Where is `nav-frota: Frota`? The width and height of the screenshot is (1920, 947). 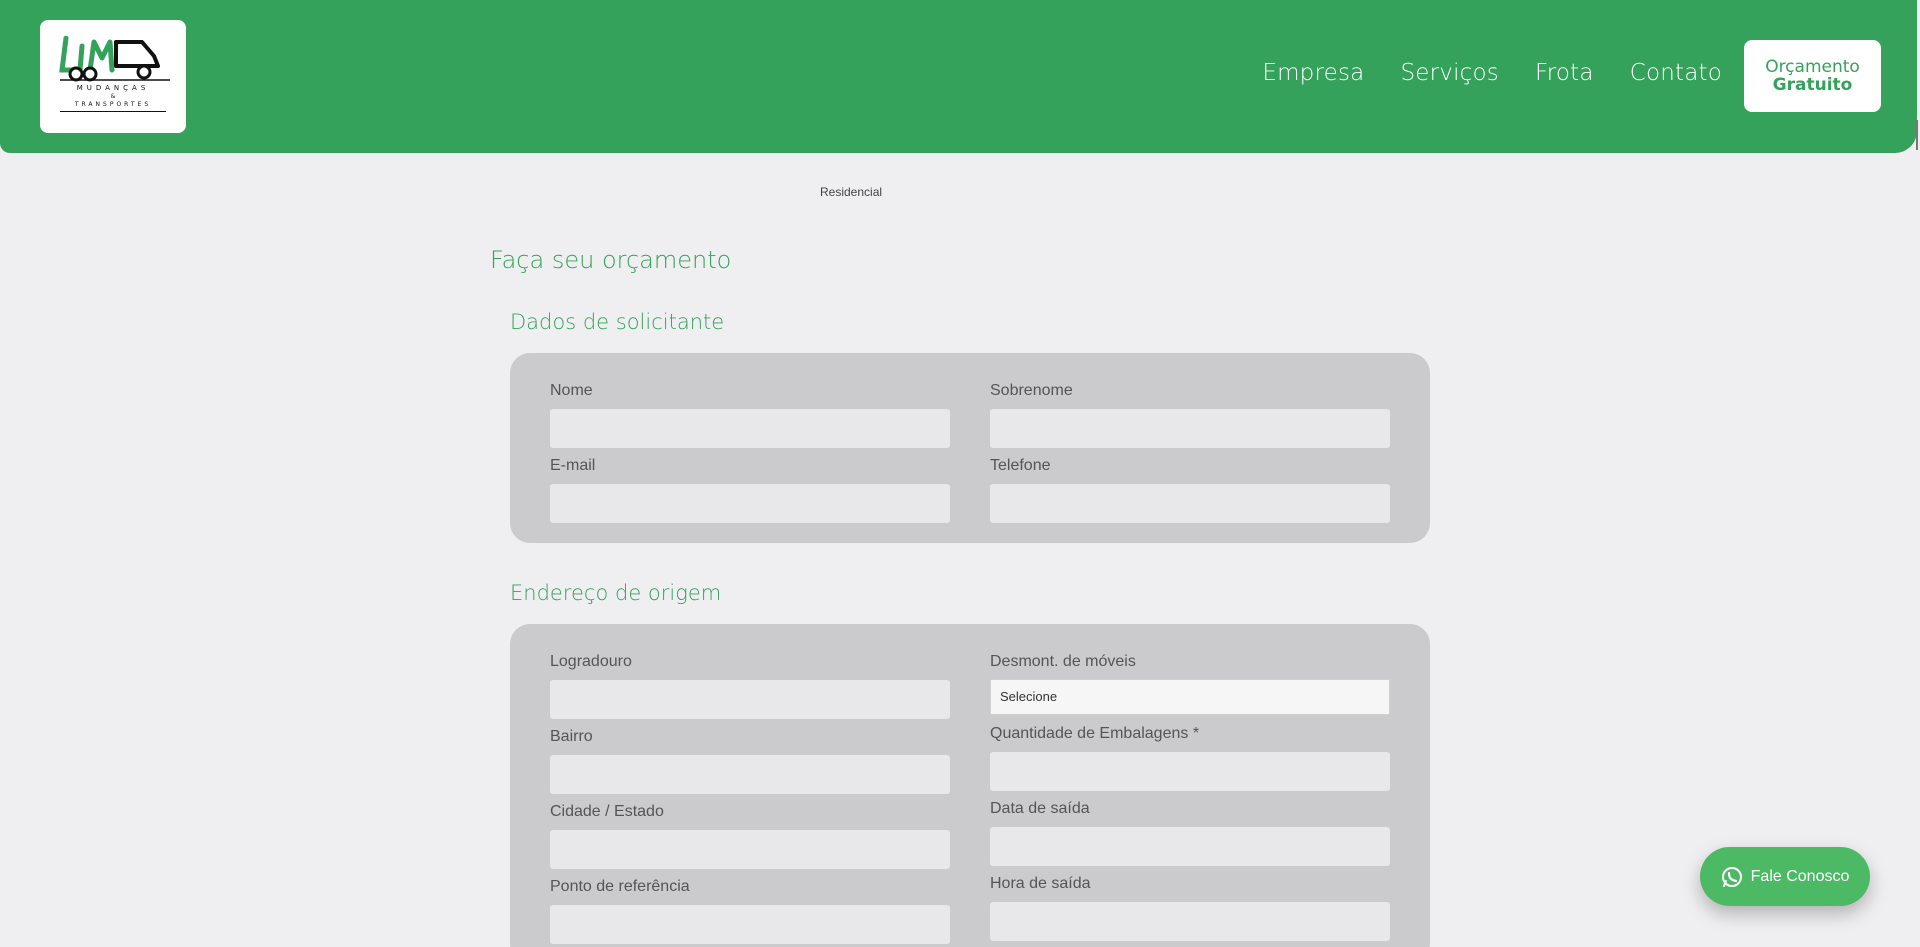 nav-frota: Frota is located at coordinates (1564, 73).